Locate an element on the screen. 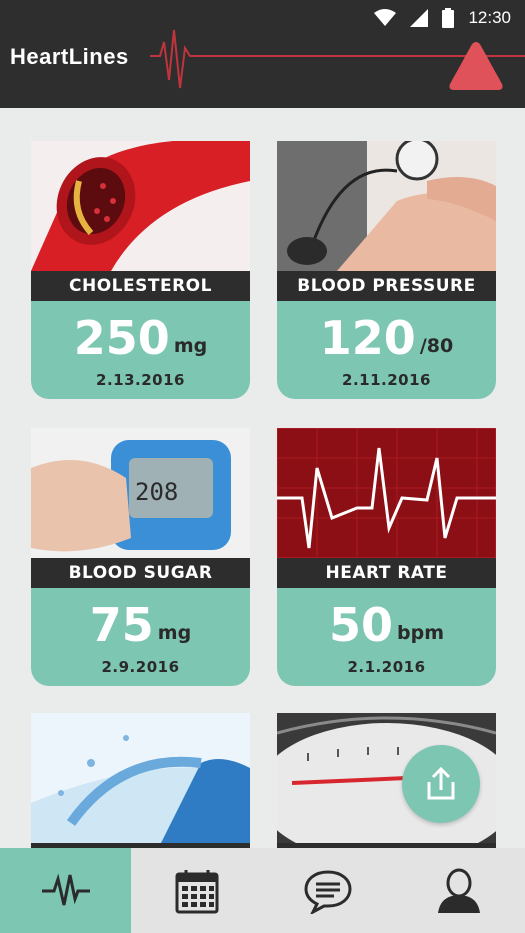 The height and width of the screenshot is (933, 525). nav-heartbeat is located at coordinates (66, 890).